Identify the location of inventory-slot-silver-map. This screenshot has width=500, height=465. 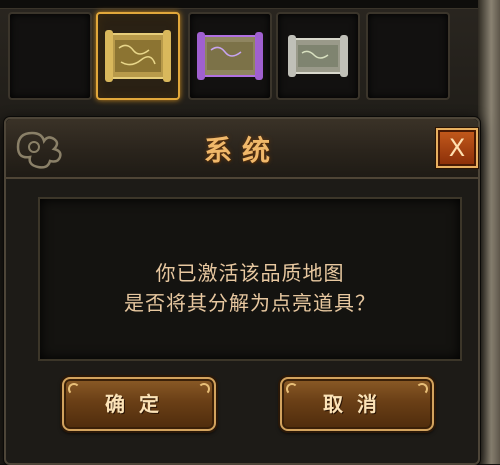
(318, 56).